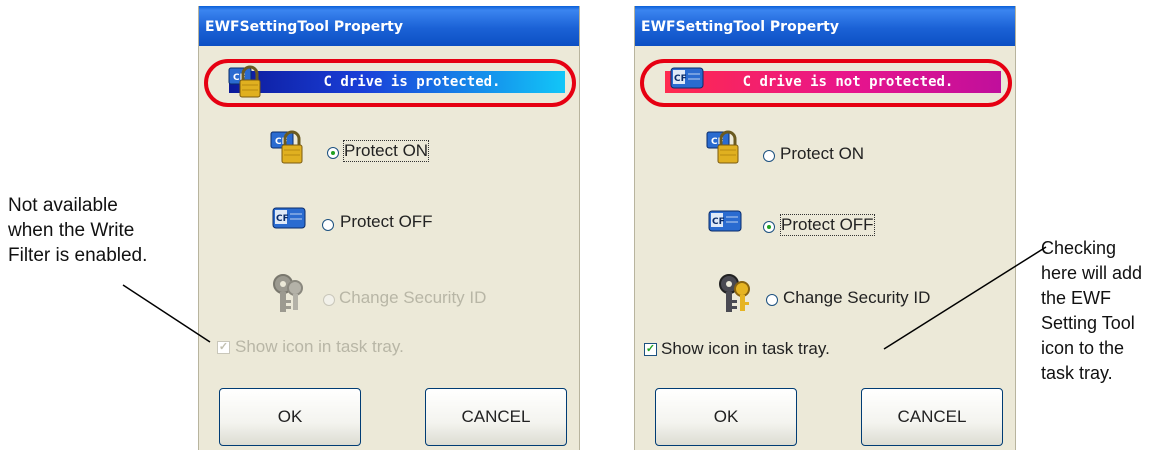  I want to click on annotation-line: Not available, so click(63, 205).